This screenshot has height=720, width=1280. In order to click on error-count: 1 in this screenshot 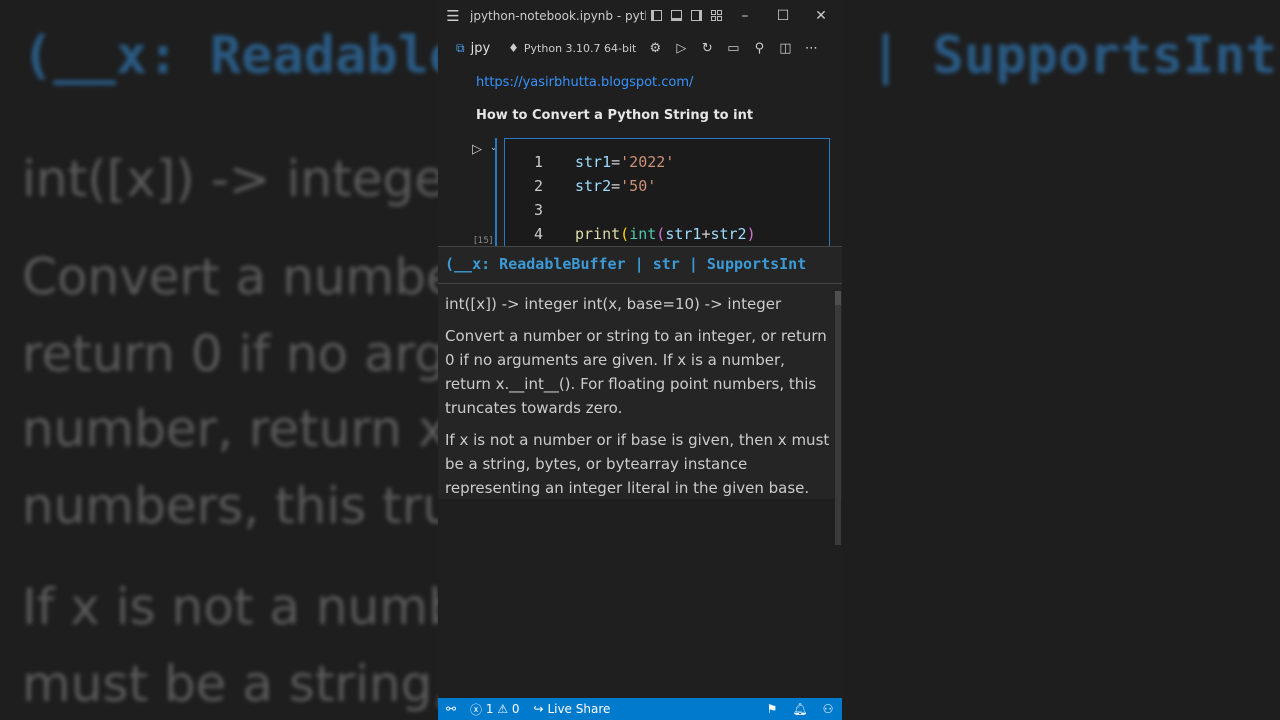, I will do `click(489, 709)`.